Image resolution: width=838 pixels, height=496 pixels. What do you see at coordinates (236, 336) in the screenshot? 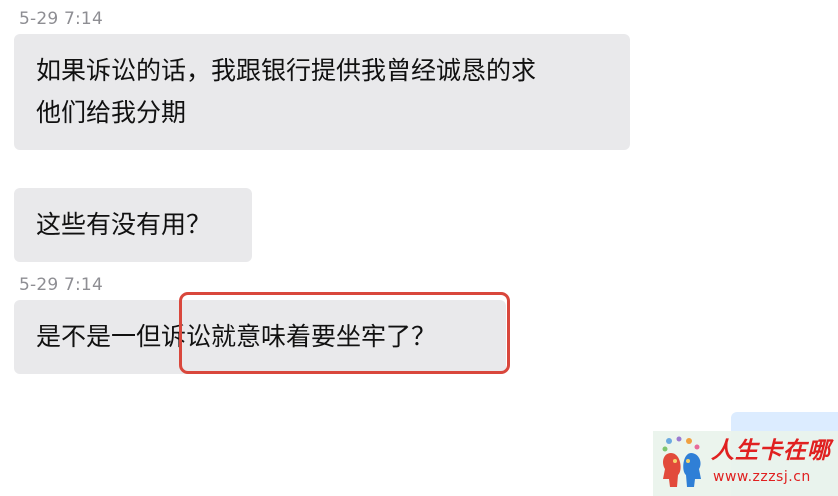
I see `message-text-line: 是不是一但诉讼就意味着要坐牢了？` at bounding box center [236, 336].